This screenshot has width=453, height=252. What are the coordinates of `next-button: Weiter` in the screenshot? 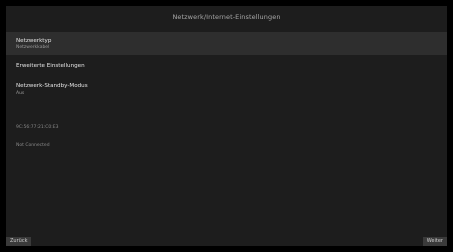 It's located at (434, 241).